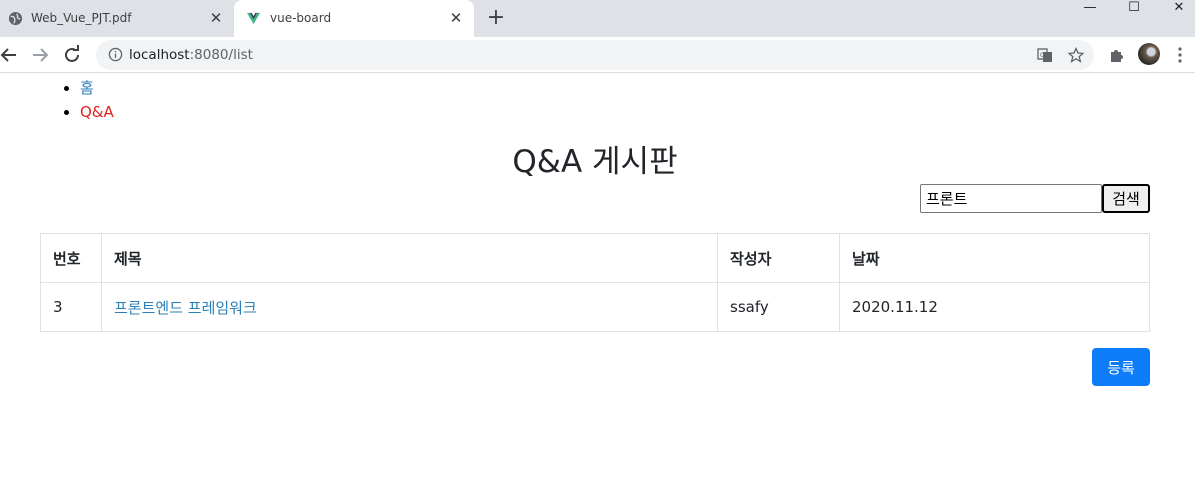 The image size is (1195, 498). What do you see at coordinates (1117, 55) in the screenshot?
I see `extensions-puzzle-icon` at bounding box center [1117, 55].